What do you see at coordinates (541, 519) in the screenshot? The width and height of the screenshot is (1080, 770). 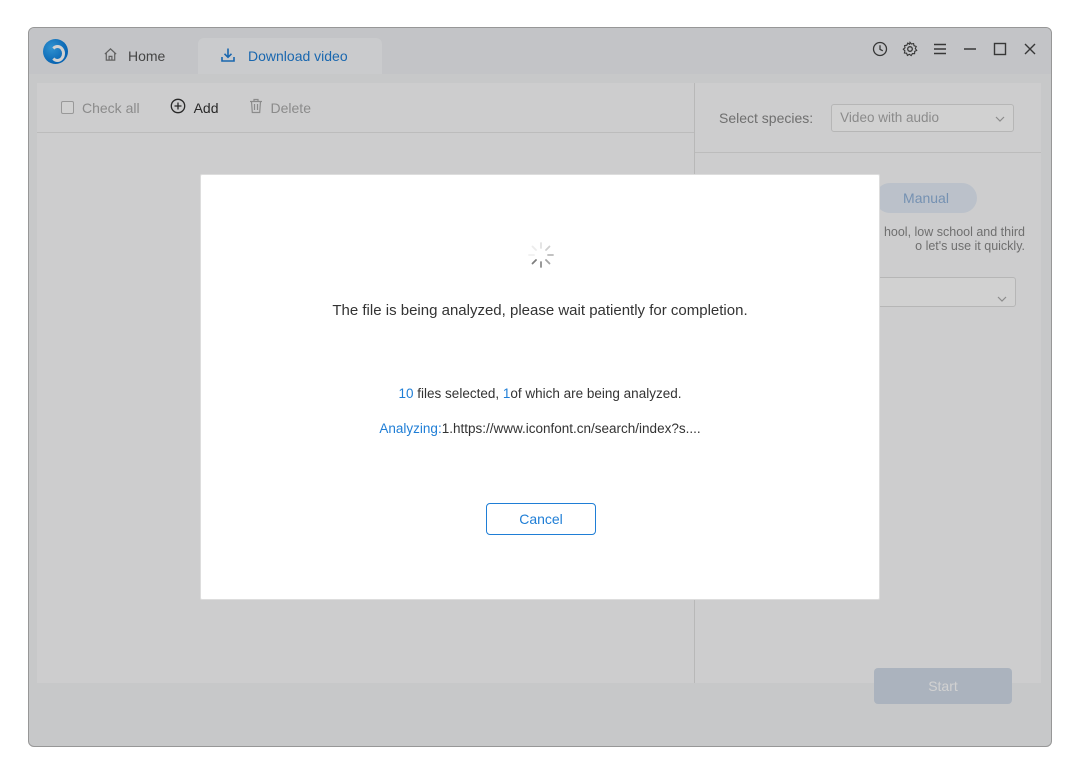 I see `cancel-button: Cancel` at bounding box center [541, 519].